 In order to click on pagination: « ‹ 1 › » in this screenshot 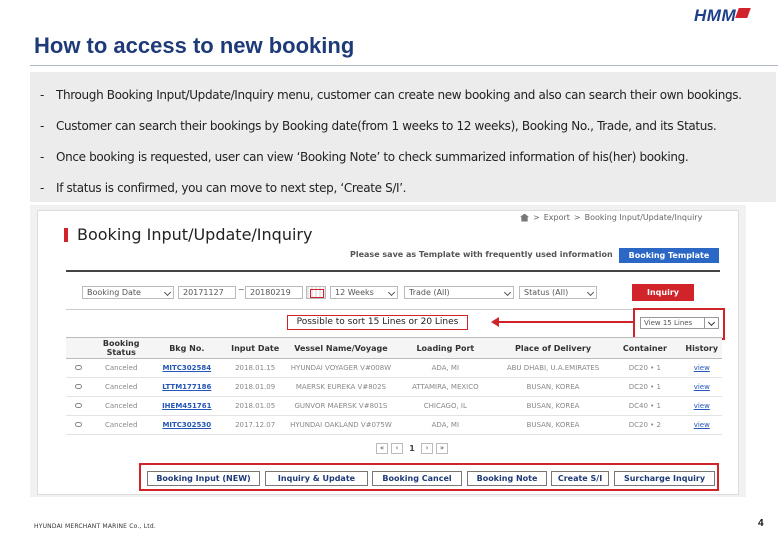, I will do `click(412, 448)`.